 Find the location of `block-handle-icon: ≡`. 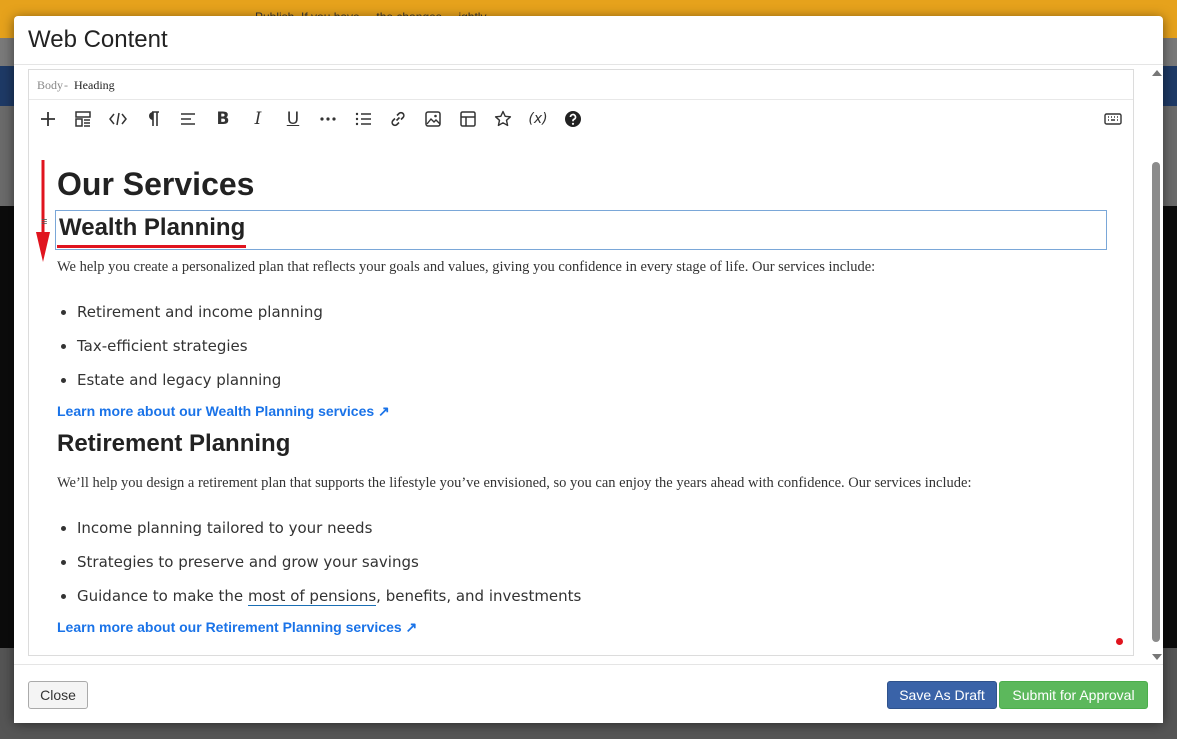

block-handle-icon: ≡ is located at coordinates (44, 222).